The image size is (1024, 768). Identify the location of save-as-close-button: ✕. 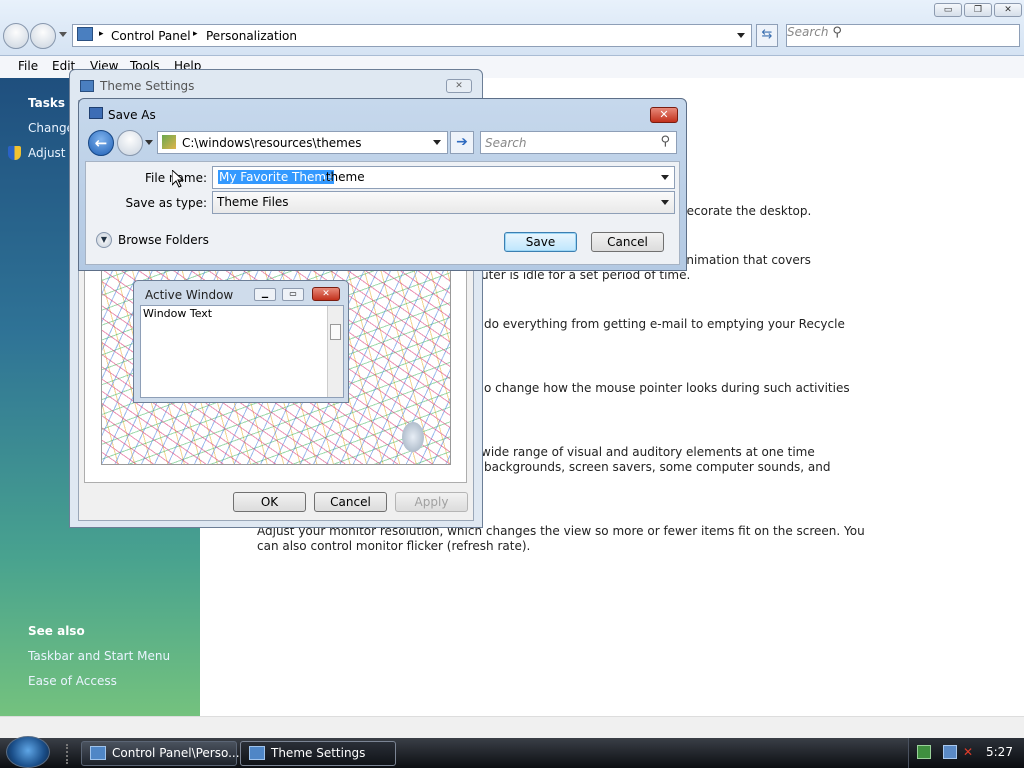
(664, 115).